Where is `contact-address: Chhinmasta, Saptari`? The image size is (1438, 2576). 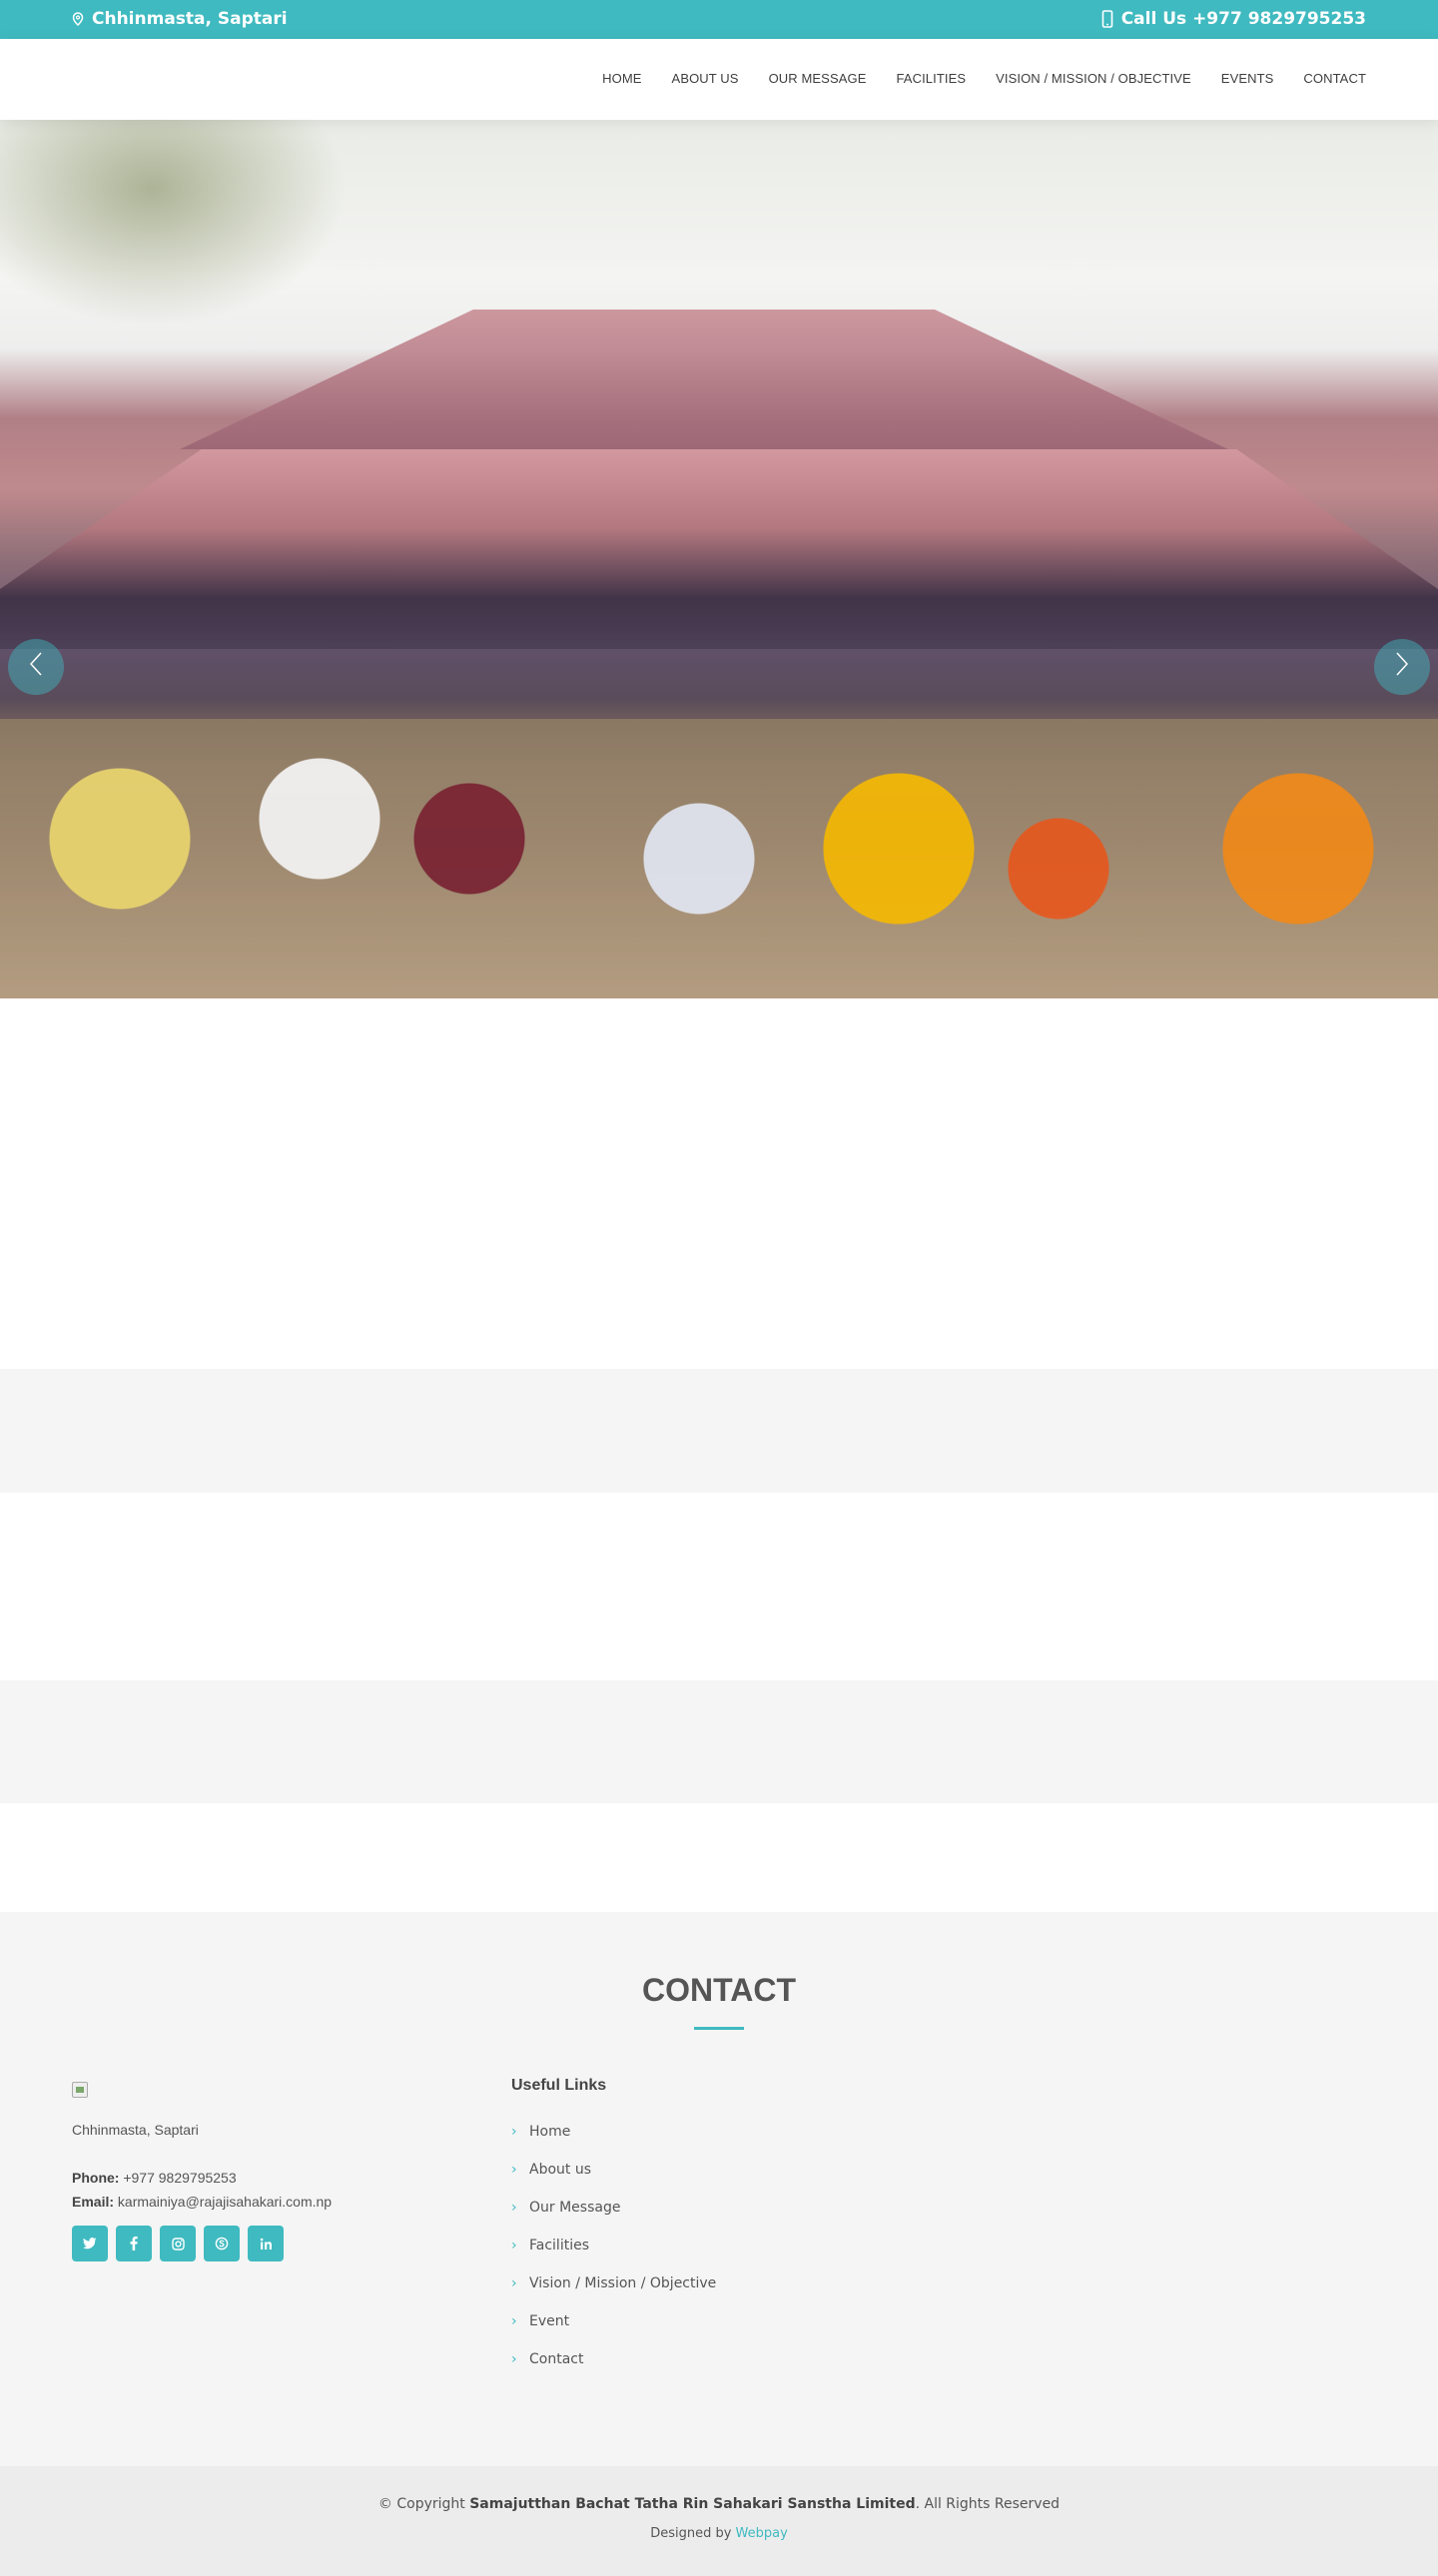 contact-address: Chhinmasta, Saptari is located at coordinates (135, 2130).